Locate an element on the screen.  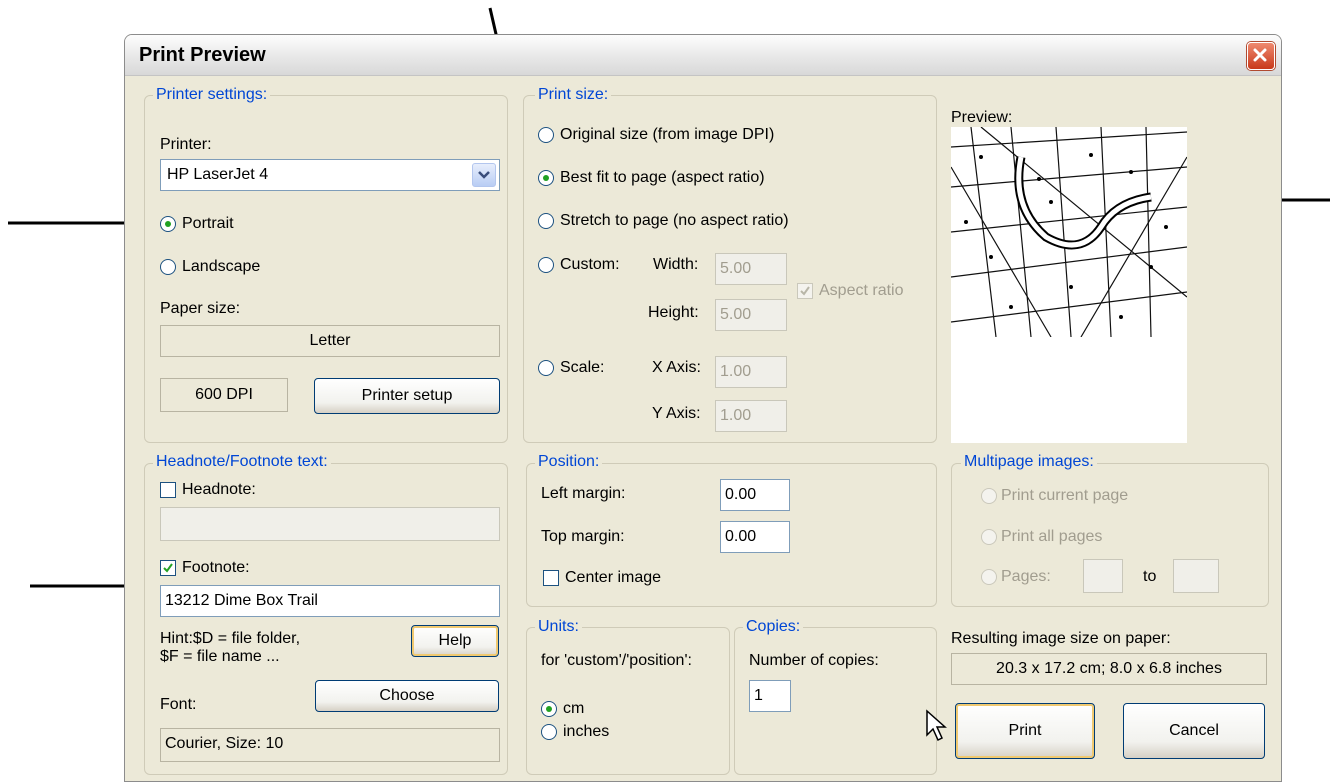
cm-radio is located at coordinates (549, 709).